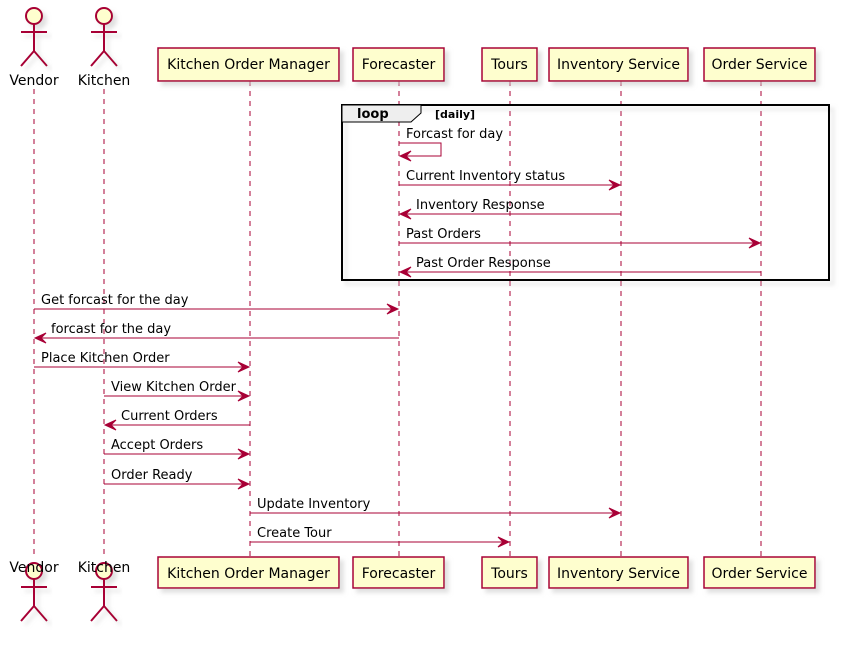 This screenshot has height=645, width=842. Describe the element at coordinates (579, 267) in the screenshot. I see `message-arrow: Past Order Response` at that location.